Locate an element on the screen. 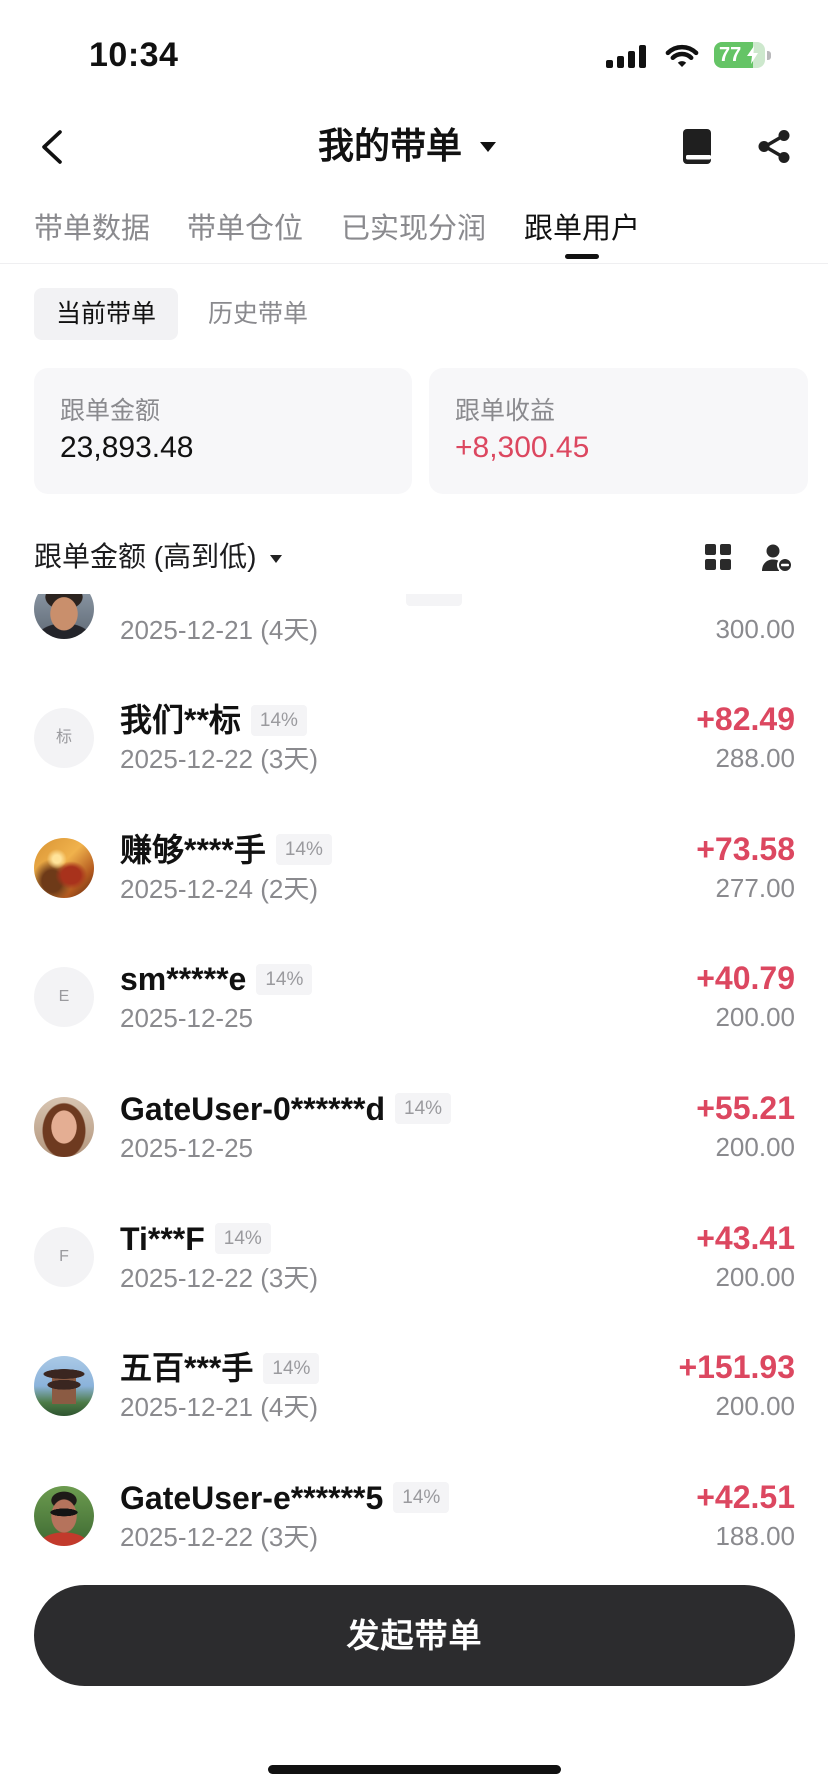 The image size is (828, 1792). follower-row: 2025-12-21 (4天) 300.00 is located at coordinates (414, 633).